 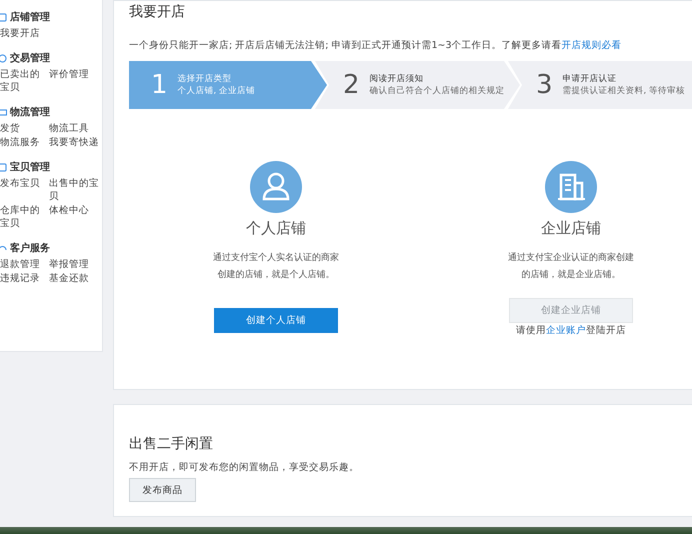 I want to click on step-title: 阅读开店须知, so click(x=397, y=79).